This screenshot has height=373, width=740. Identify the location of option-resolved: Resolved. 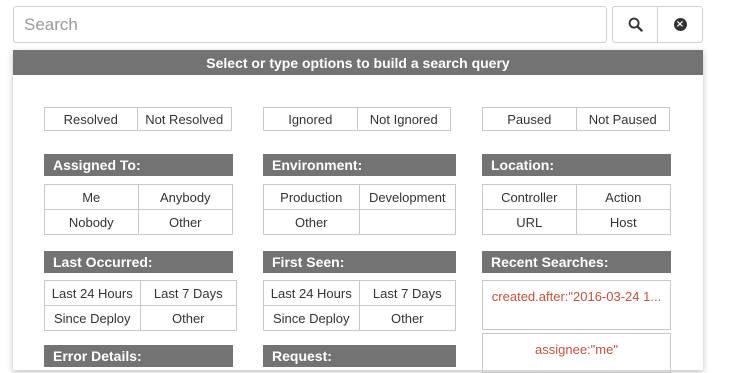
(91, 119).